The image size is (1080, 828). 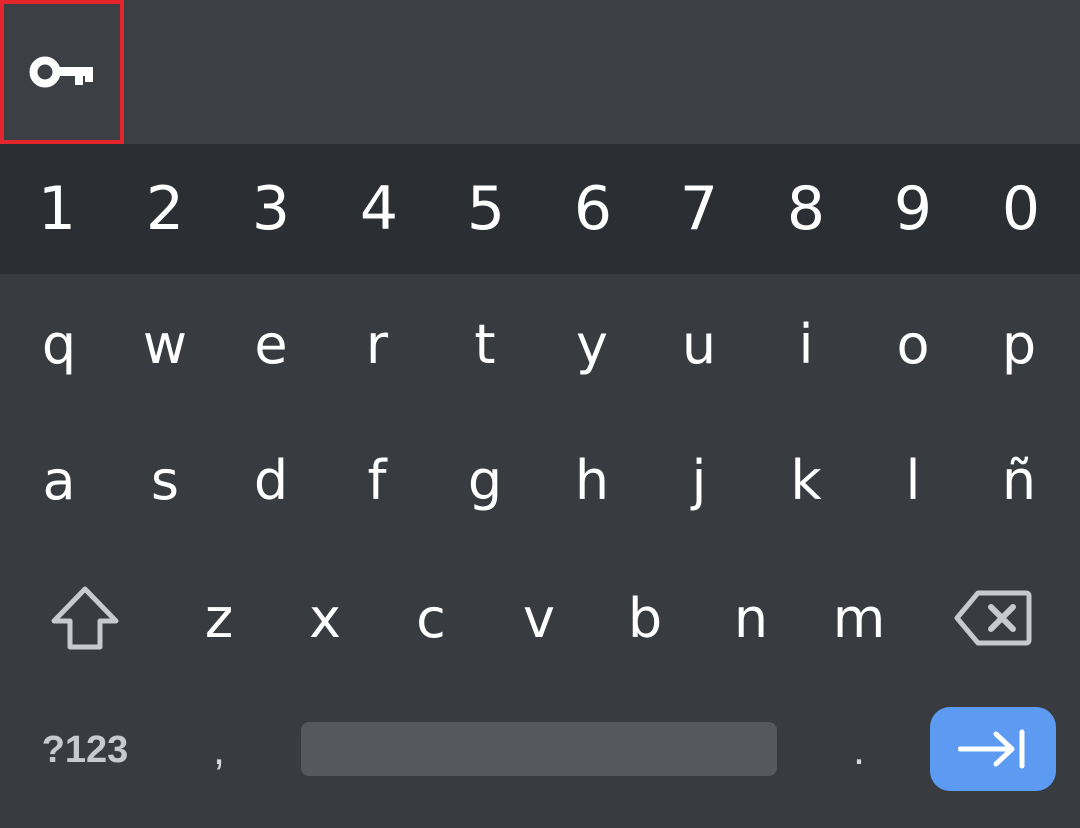 What do you see at coordinates (57, 209) in the screenshot?
I see `key-1: 1` at bounding box center [57, 209].